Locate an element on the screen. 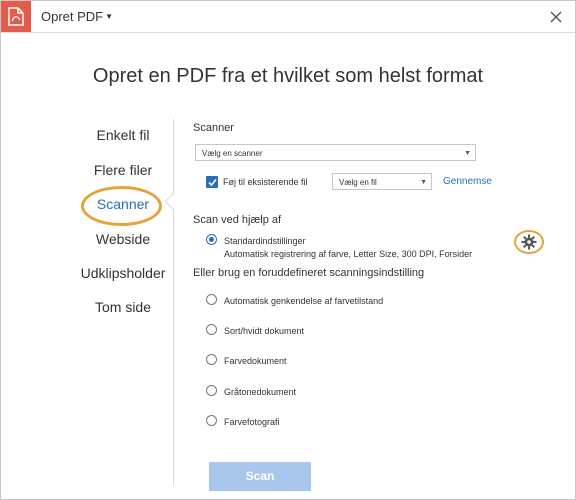  scan-button: Scan is located at coordinates (260, 476).